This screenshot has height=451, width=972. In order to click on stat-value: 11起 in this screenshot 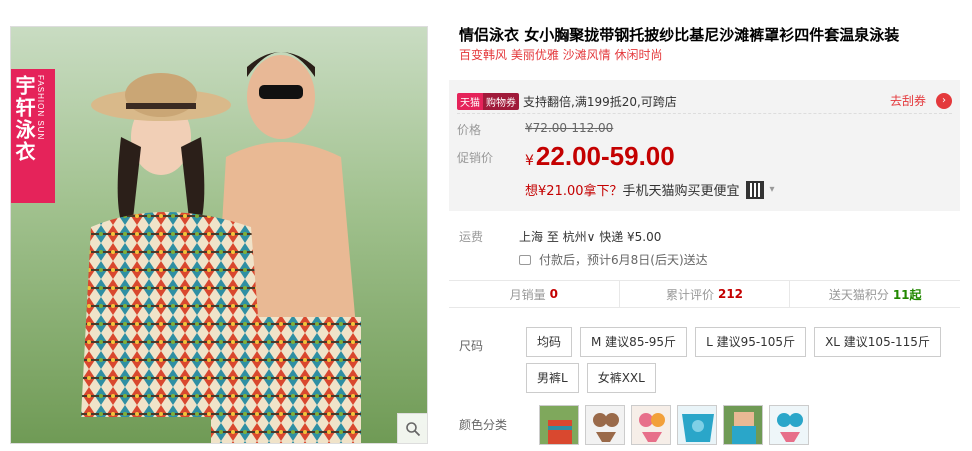, I will do `click(907, 294)`.